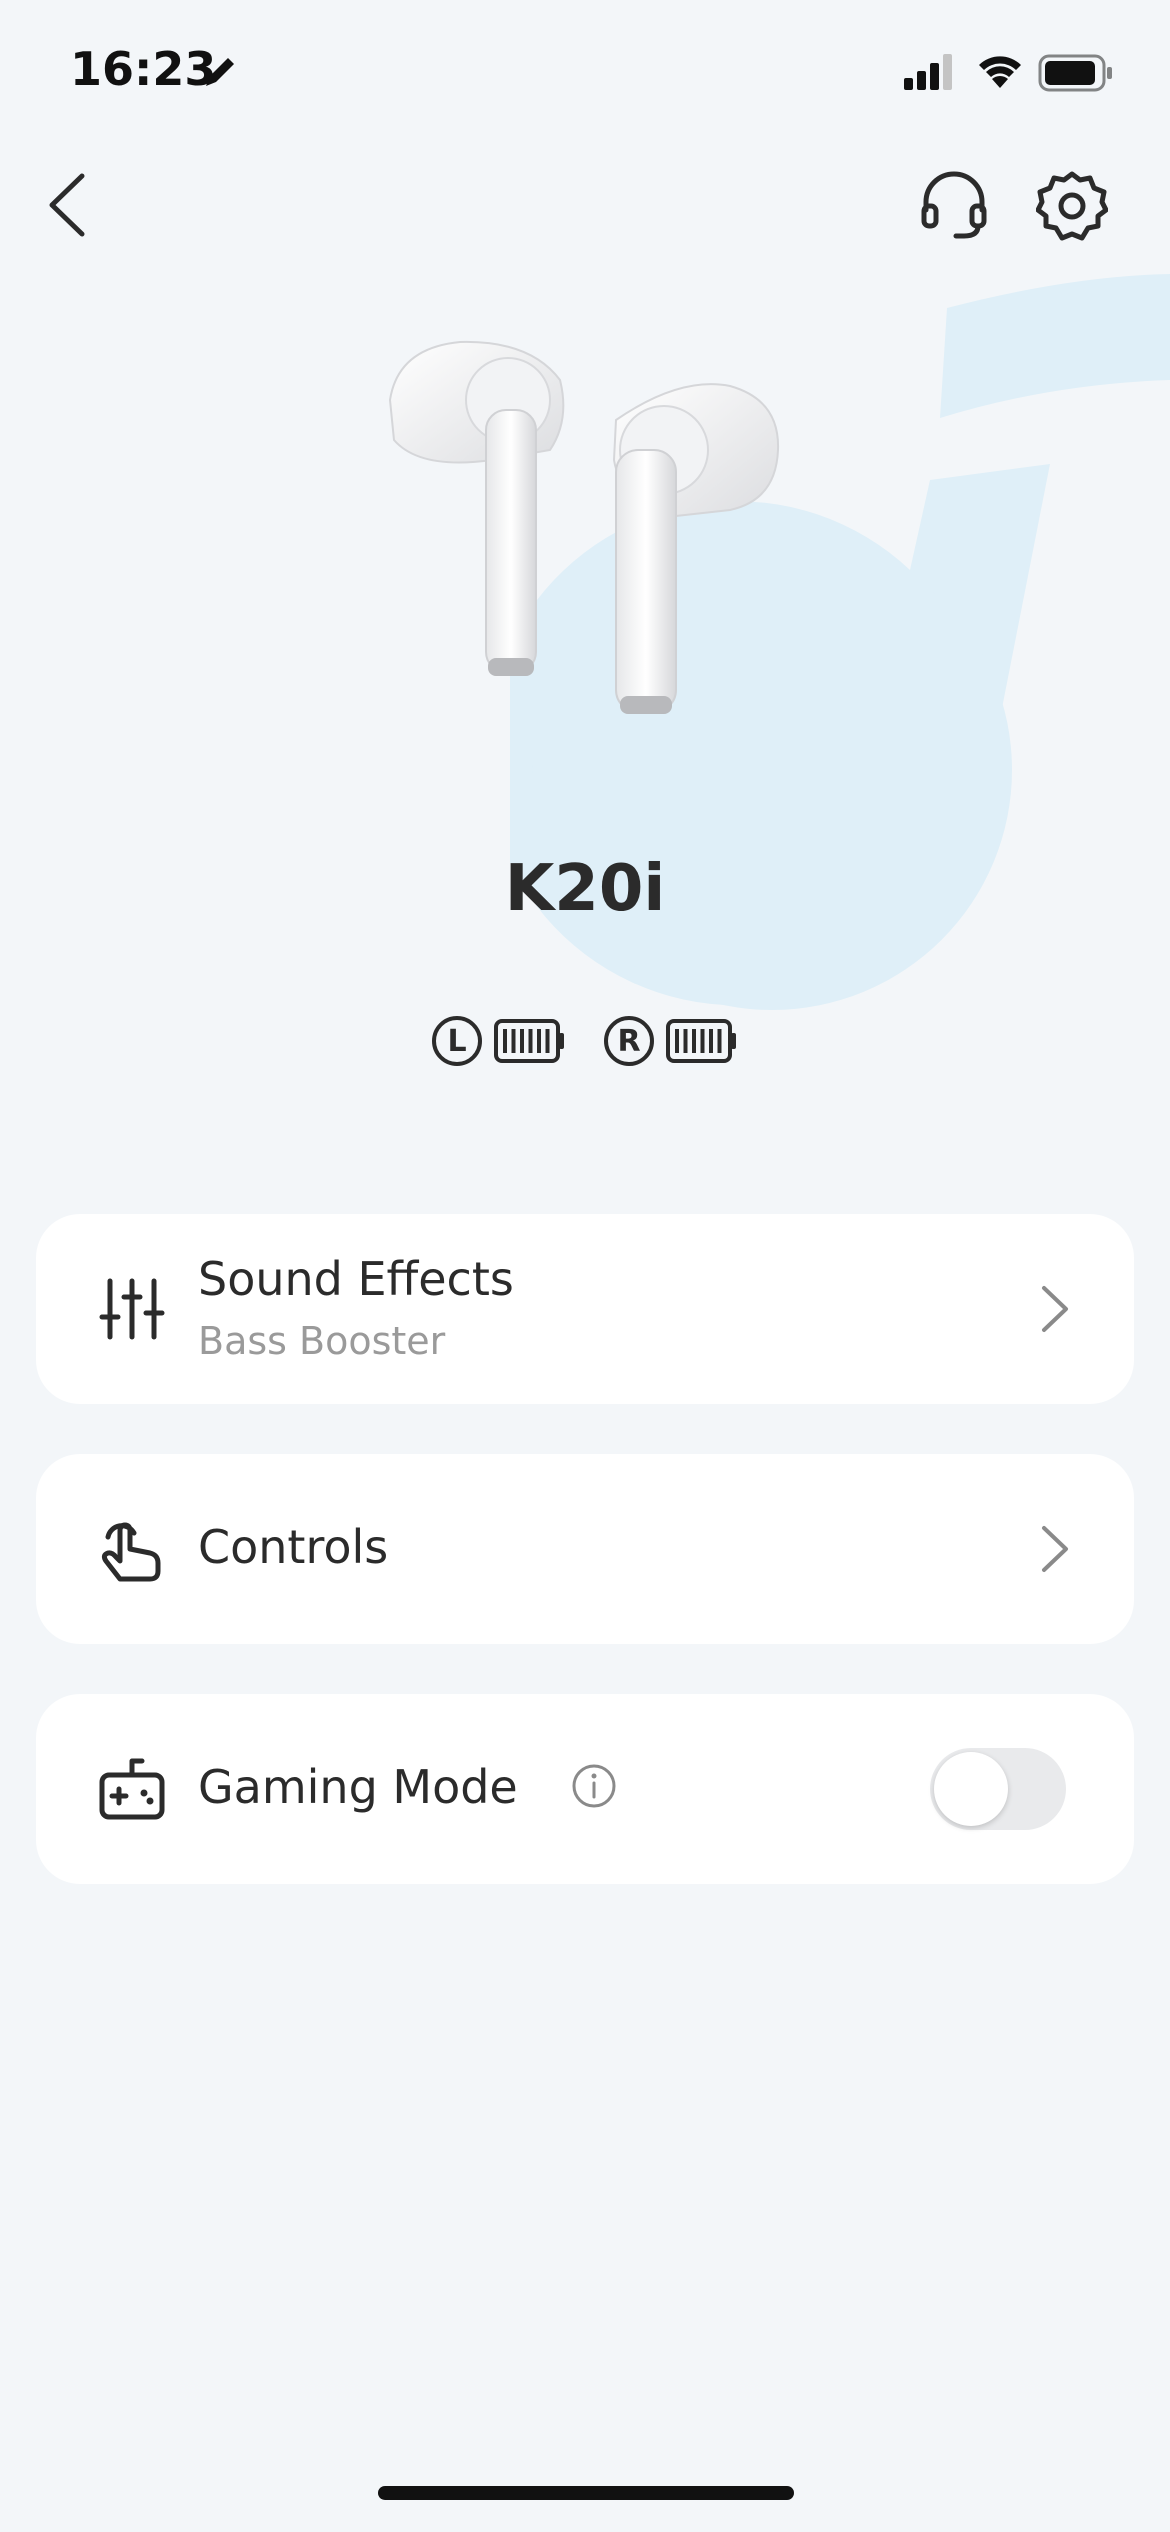 The width and height of the screenshot is (1170, 2532). Describe the element at coordinates (928, 72) in the screenshot. I see `signal-icon` at that location.